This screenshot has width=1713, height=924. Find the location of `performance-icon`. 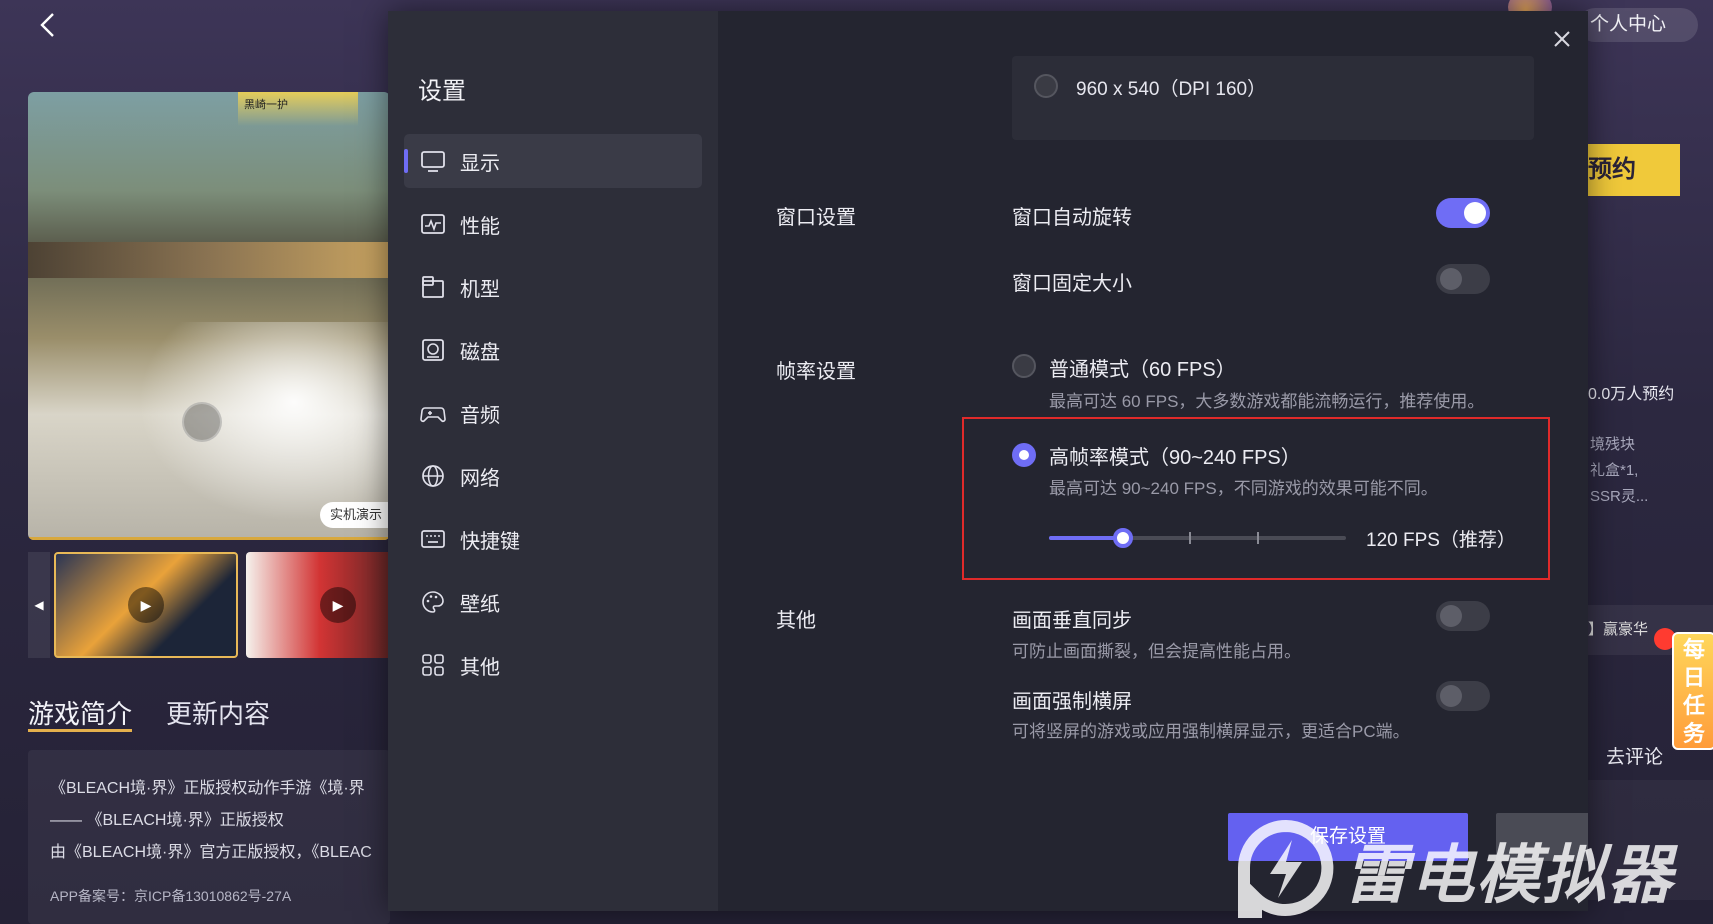

performance-icon is located at coordinates (433, 224).